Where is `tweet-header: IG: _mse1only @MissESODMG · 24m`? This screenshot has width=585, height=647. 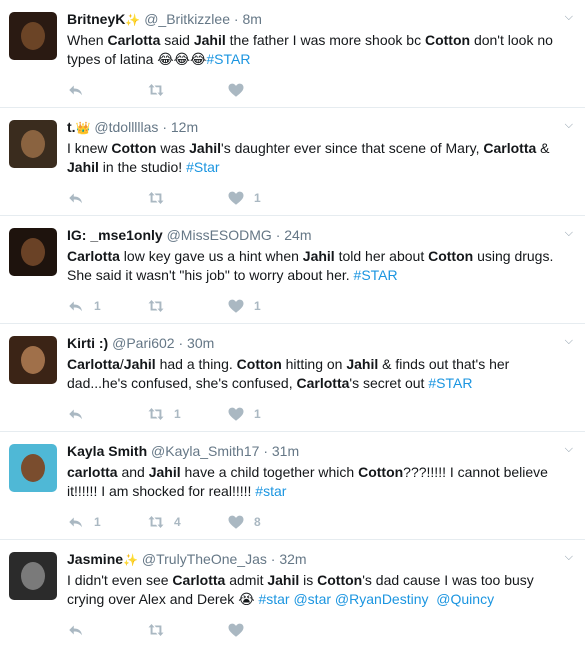 tweet-header: IG: _mse1only @MissESODMG · 24m is located at coordinates (320, 235).